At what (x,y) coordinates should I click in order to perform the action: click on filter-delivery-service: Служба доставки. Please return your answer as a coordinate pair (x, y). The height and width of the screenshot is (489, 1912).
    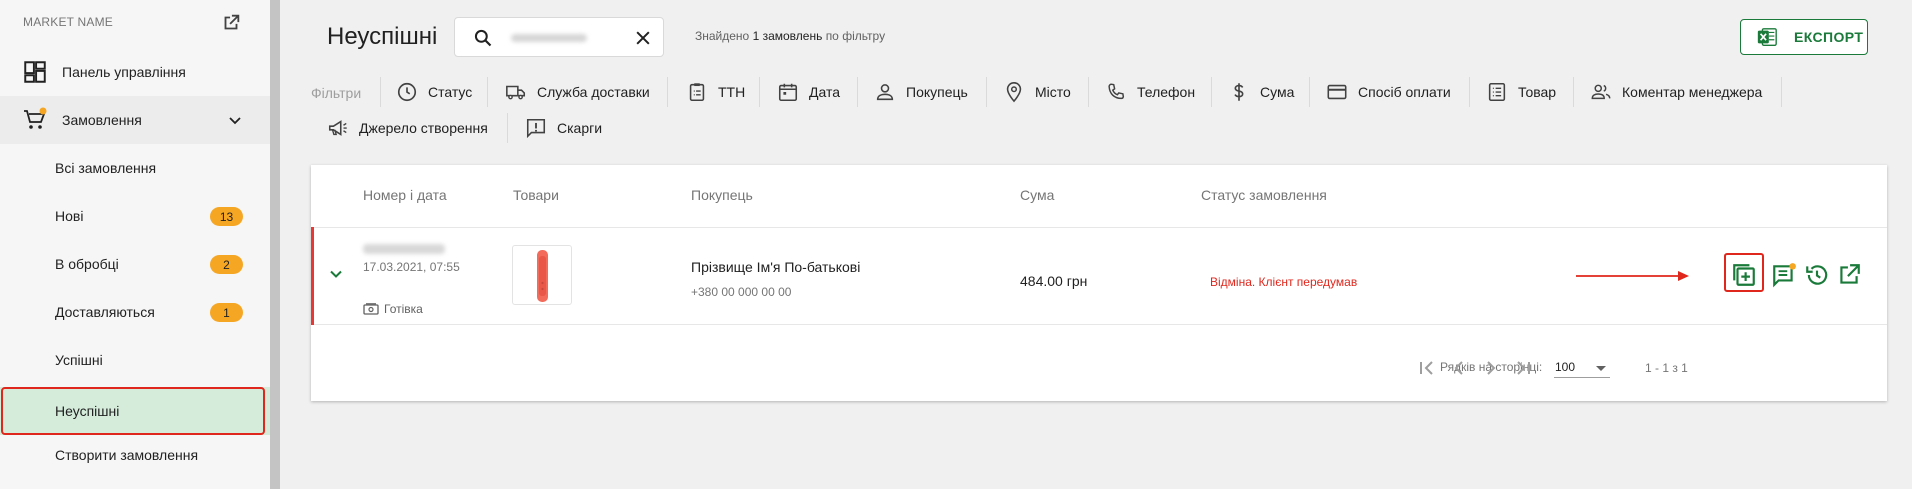
    Looking at the image, I should click on (577, 92).